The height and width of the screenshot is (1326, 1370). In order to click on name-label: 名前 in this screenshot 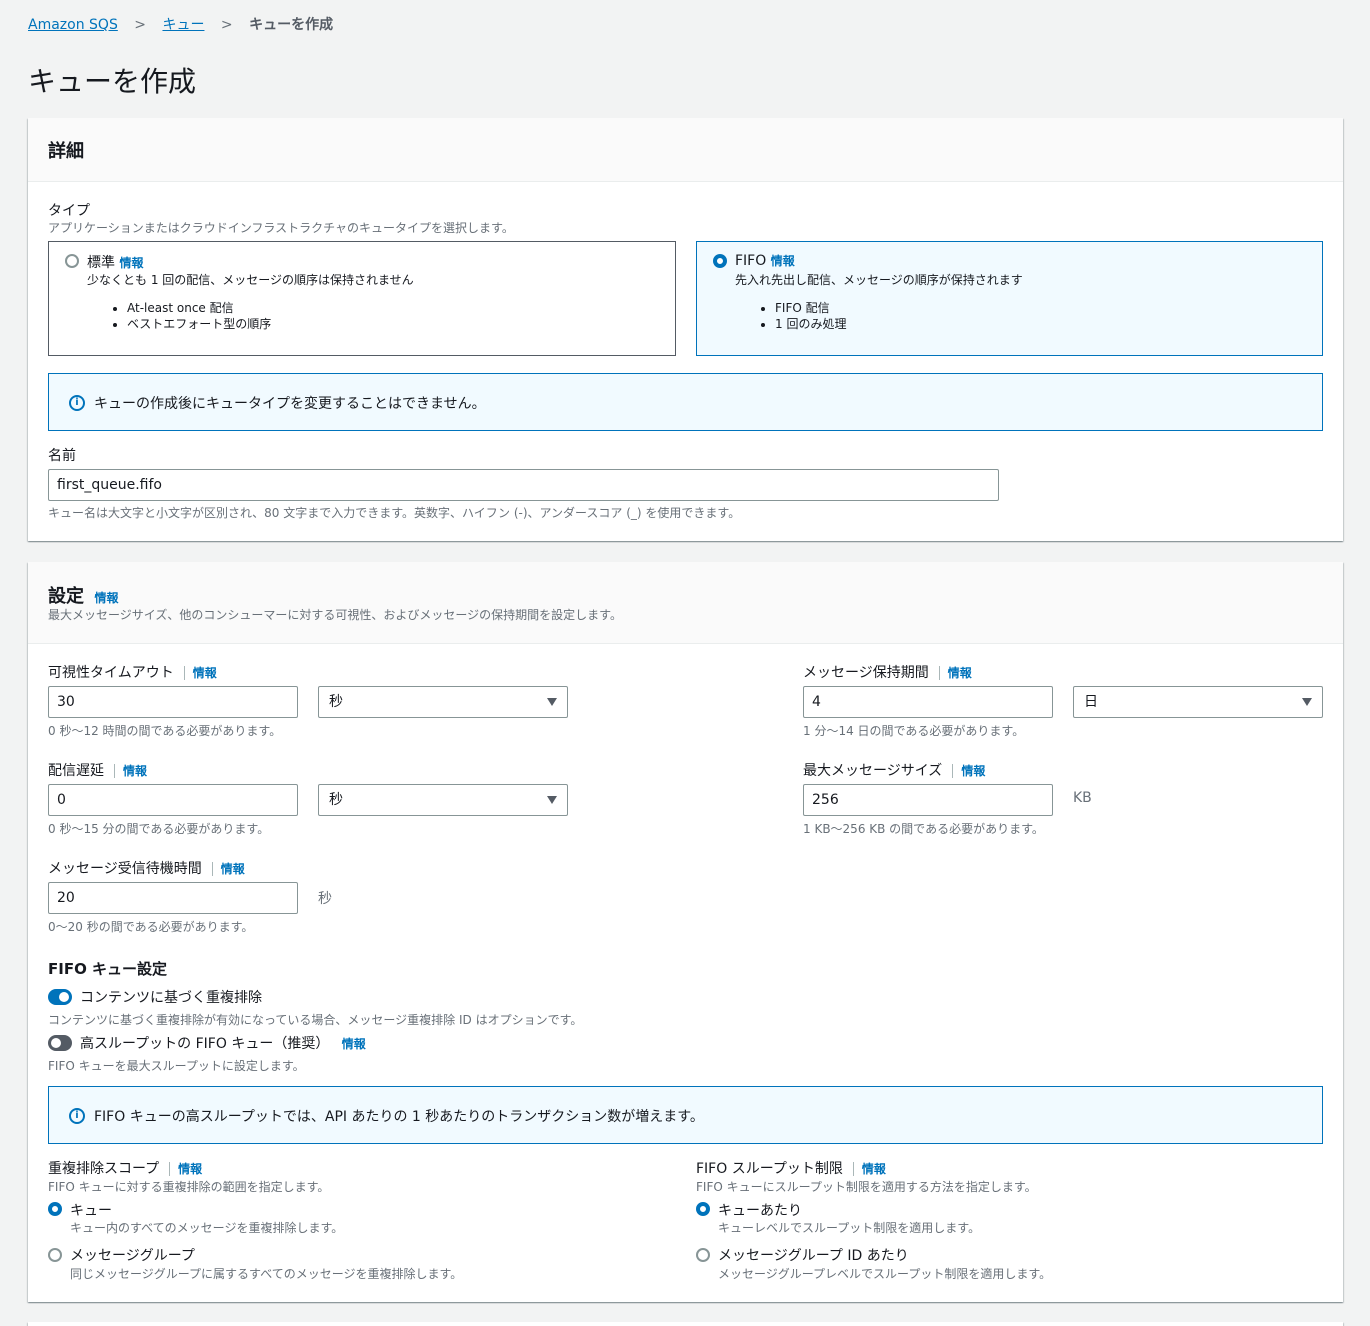, I will do `click(62, 456)`.